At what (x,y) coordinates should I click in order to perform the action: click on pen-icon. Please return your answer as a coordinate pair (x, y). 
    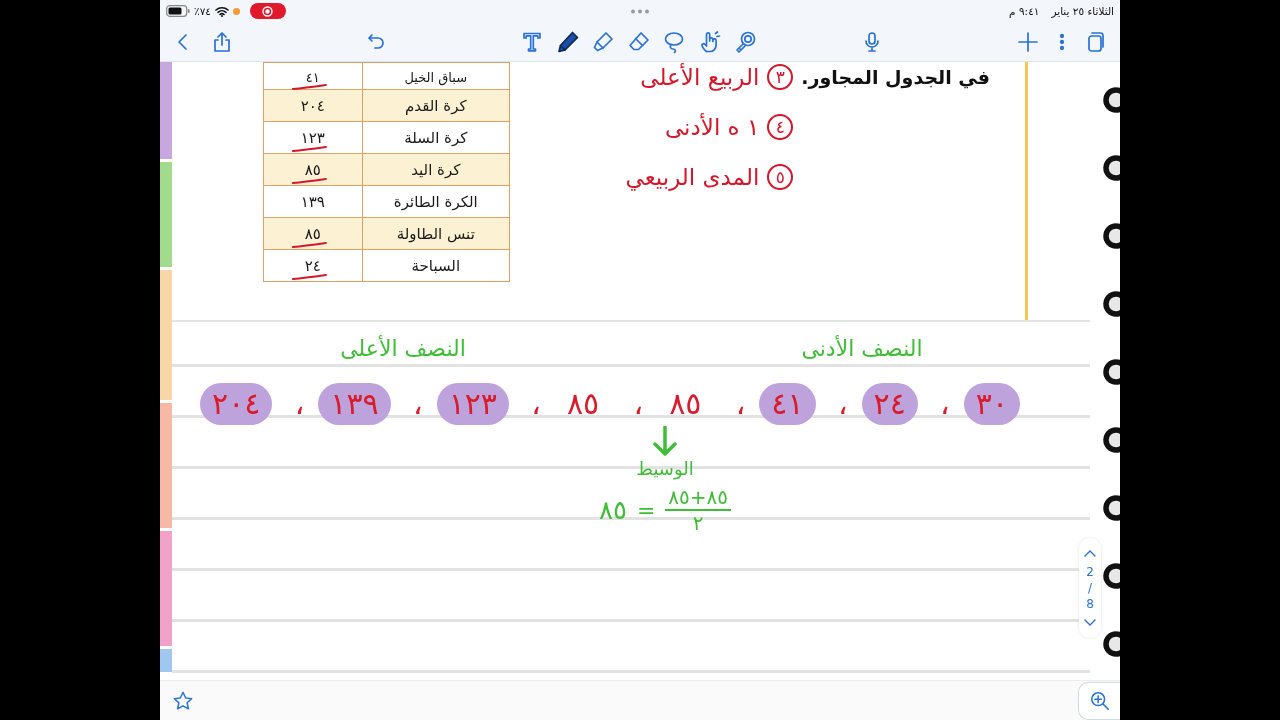
    Looking at the image, I should click on (567, 41).